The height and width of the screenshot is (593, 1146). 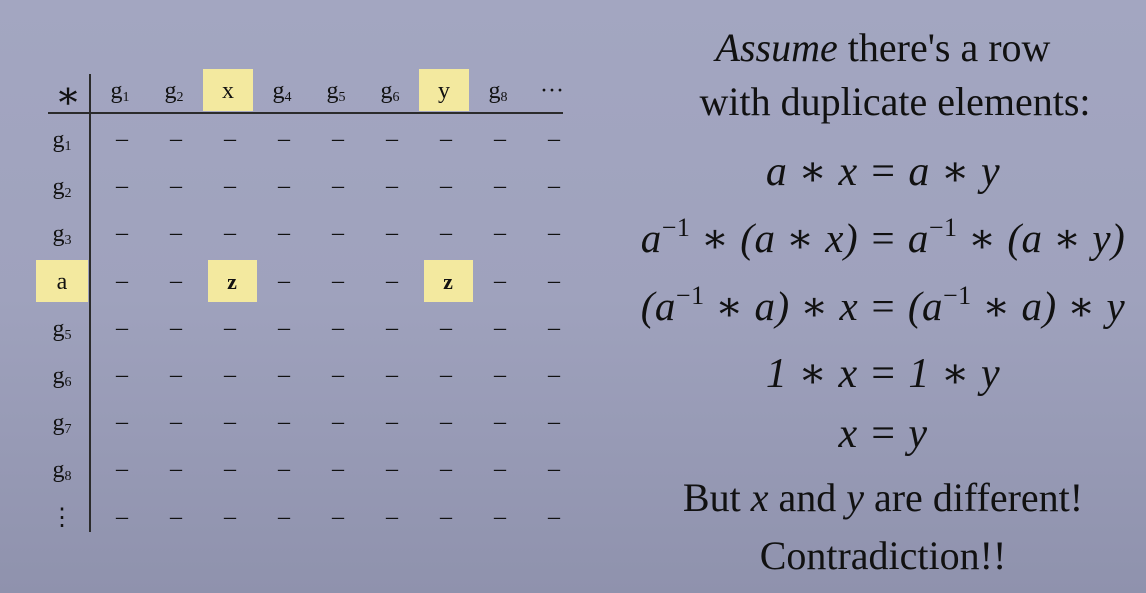 I want to click on but-line: But x and y are different!, so click(x=883, y=497).